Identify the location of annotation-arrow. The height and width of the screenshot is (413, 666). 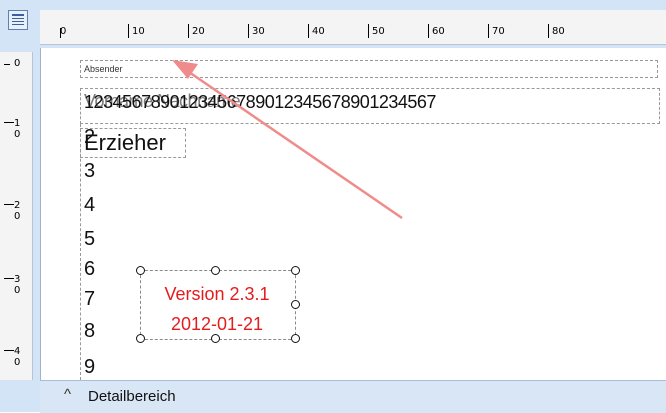
(287, 140).